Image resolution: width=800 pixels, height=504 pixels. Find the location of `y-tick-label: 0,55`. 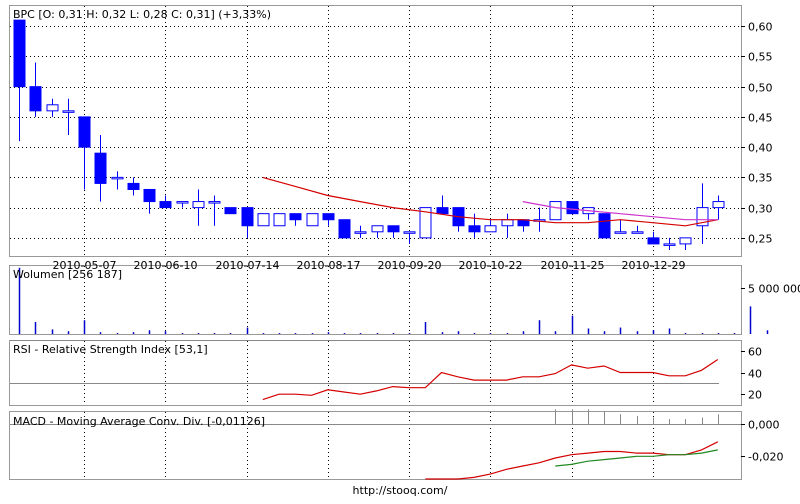

y-tick-label: 0,55 is located at coordinates (760, 57).